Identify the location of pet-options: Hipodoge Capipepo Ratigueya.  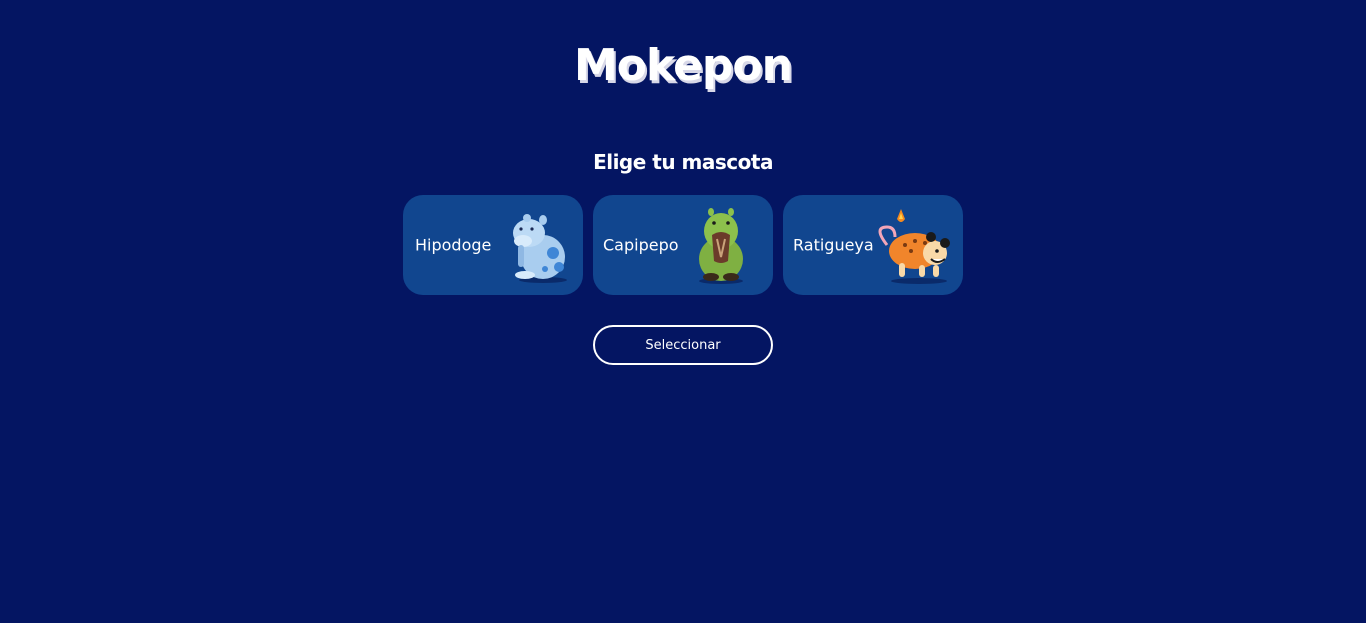
(683, 245).